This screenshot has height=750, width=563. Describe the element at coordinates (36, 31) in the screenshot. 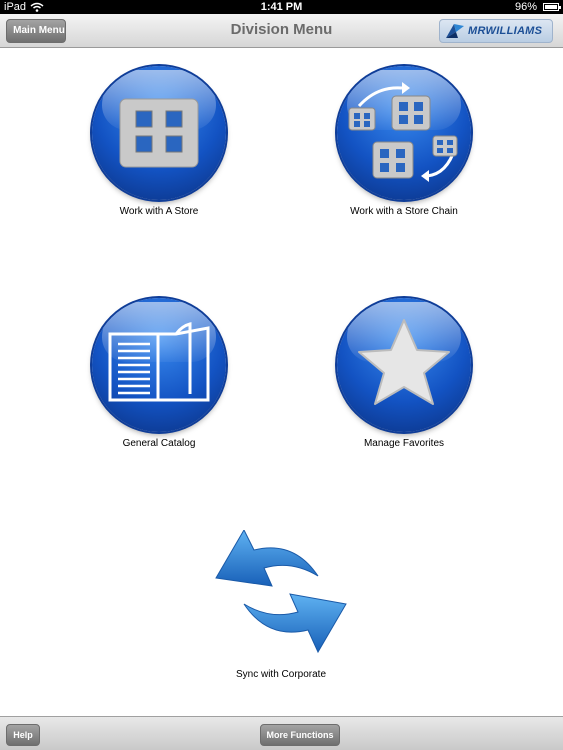

I see `main-menu-button: Main Menu` at that location.